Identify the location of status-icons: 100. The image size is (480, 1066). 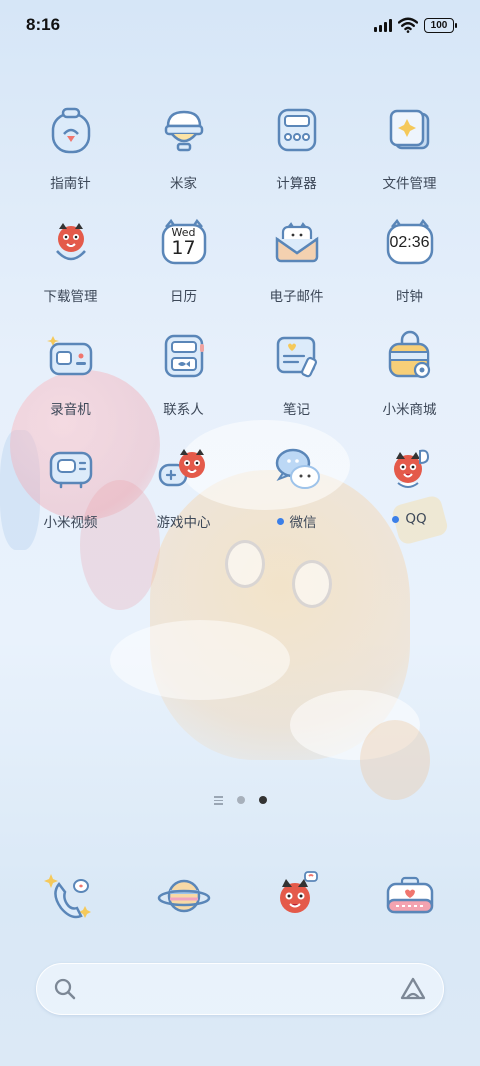
(415, 25).